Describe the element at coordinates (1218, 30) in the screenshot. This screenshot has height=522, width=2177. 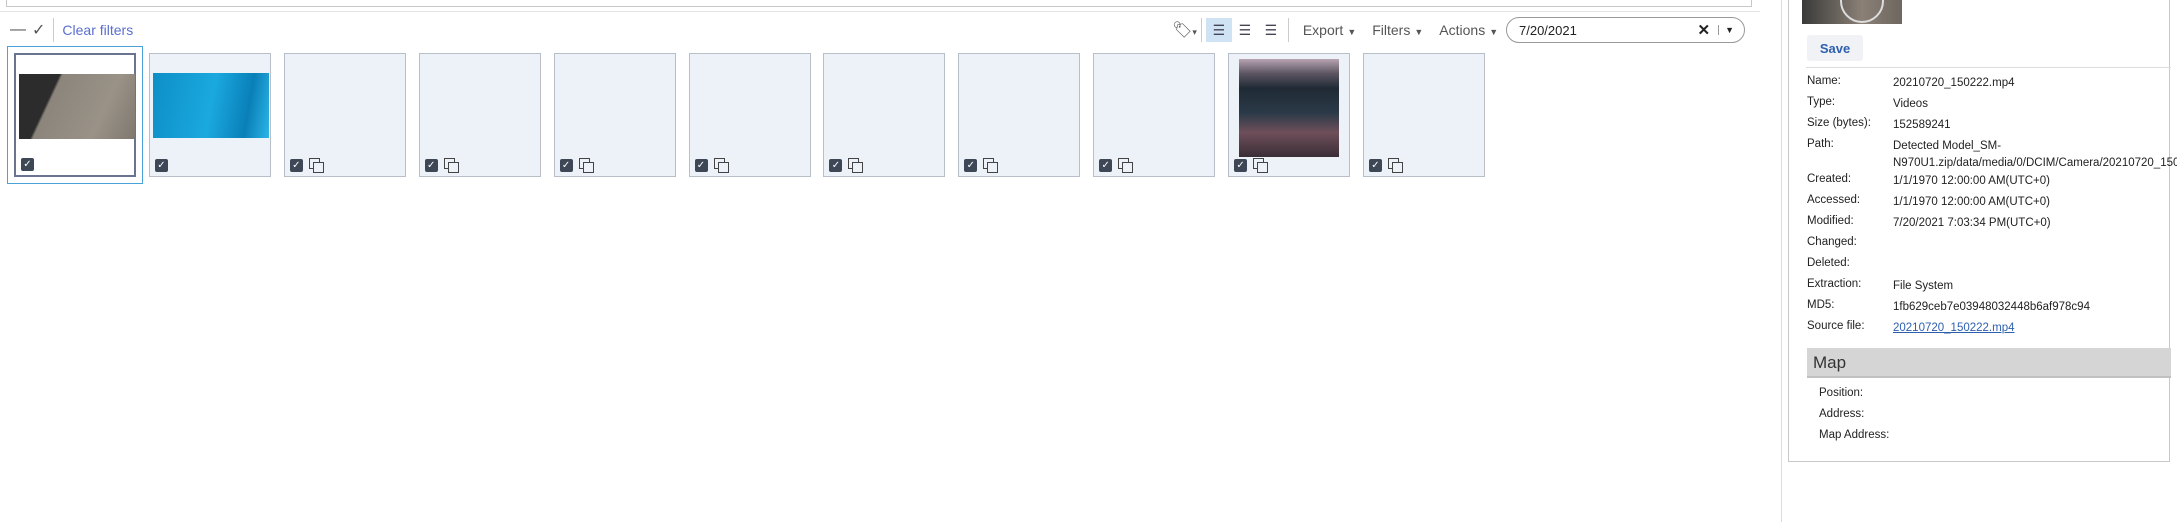
I see `checked-list-view-button: ☰` at that location.